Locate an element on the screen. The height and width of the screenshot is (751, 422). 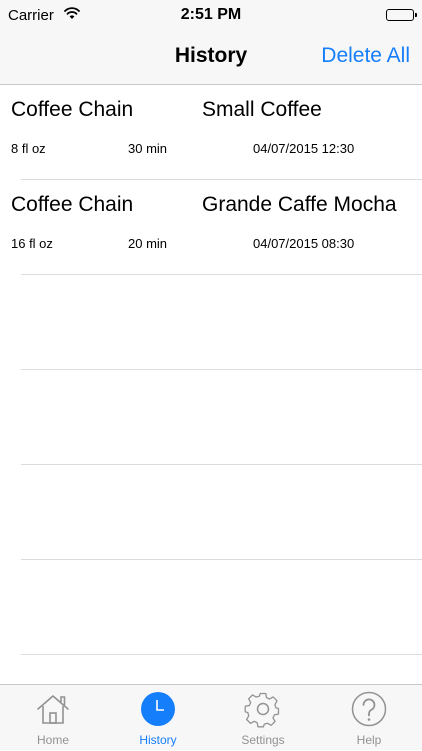
row-datetime: 04/07/2015 12:30 is located at coordinates (304, 148).